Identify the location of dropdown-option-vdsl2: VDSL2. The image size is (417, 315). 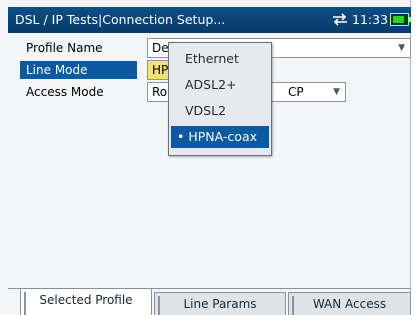
(220, 111).